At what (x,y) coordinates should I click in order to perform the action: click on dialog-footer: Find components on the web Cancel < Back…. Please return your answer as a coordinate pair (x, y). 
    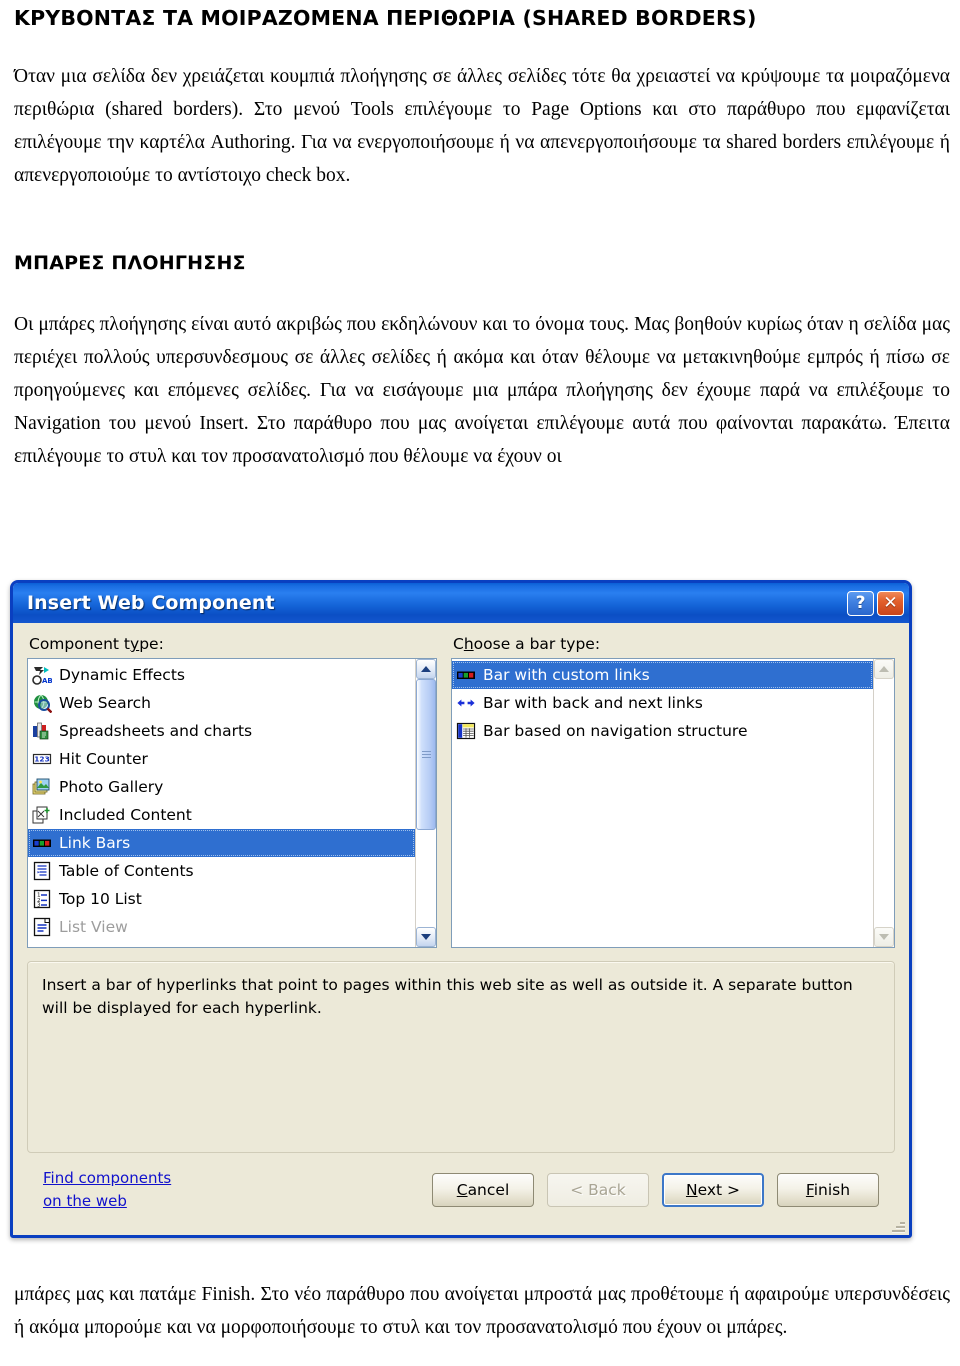
    Looking at the image, I should click on (461, 1183).